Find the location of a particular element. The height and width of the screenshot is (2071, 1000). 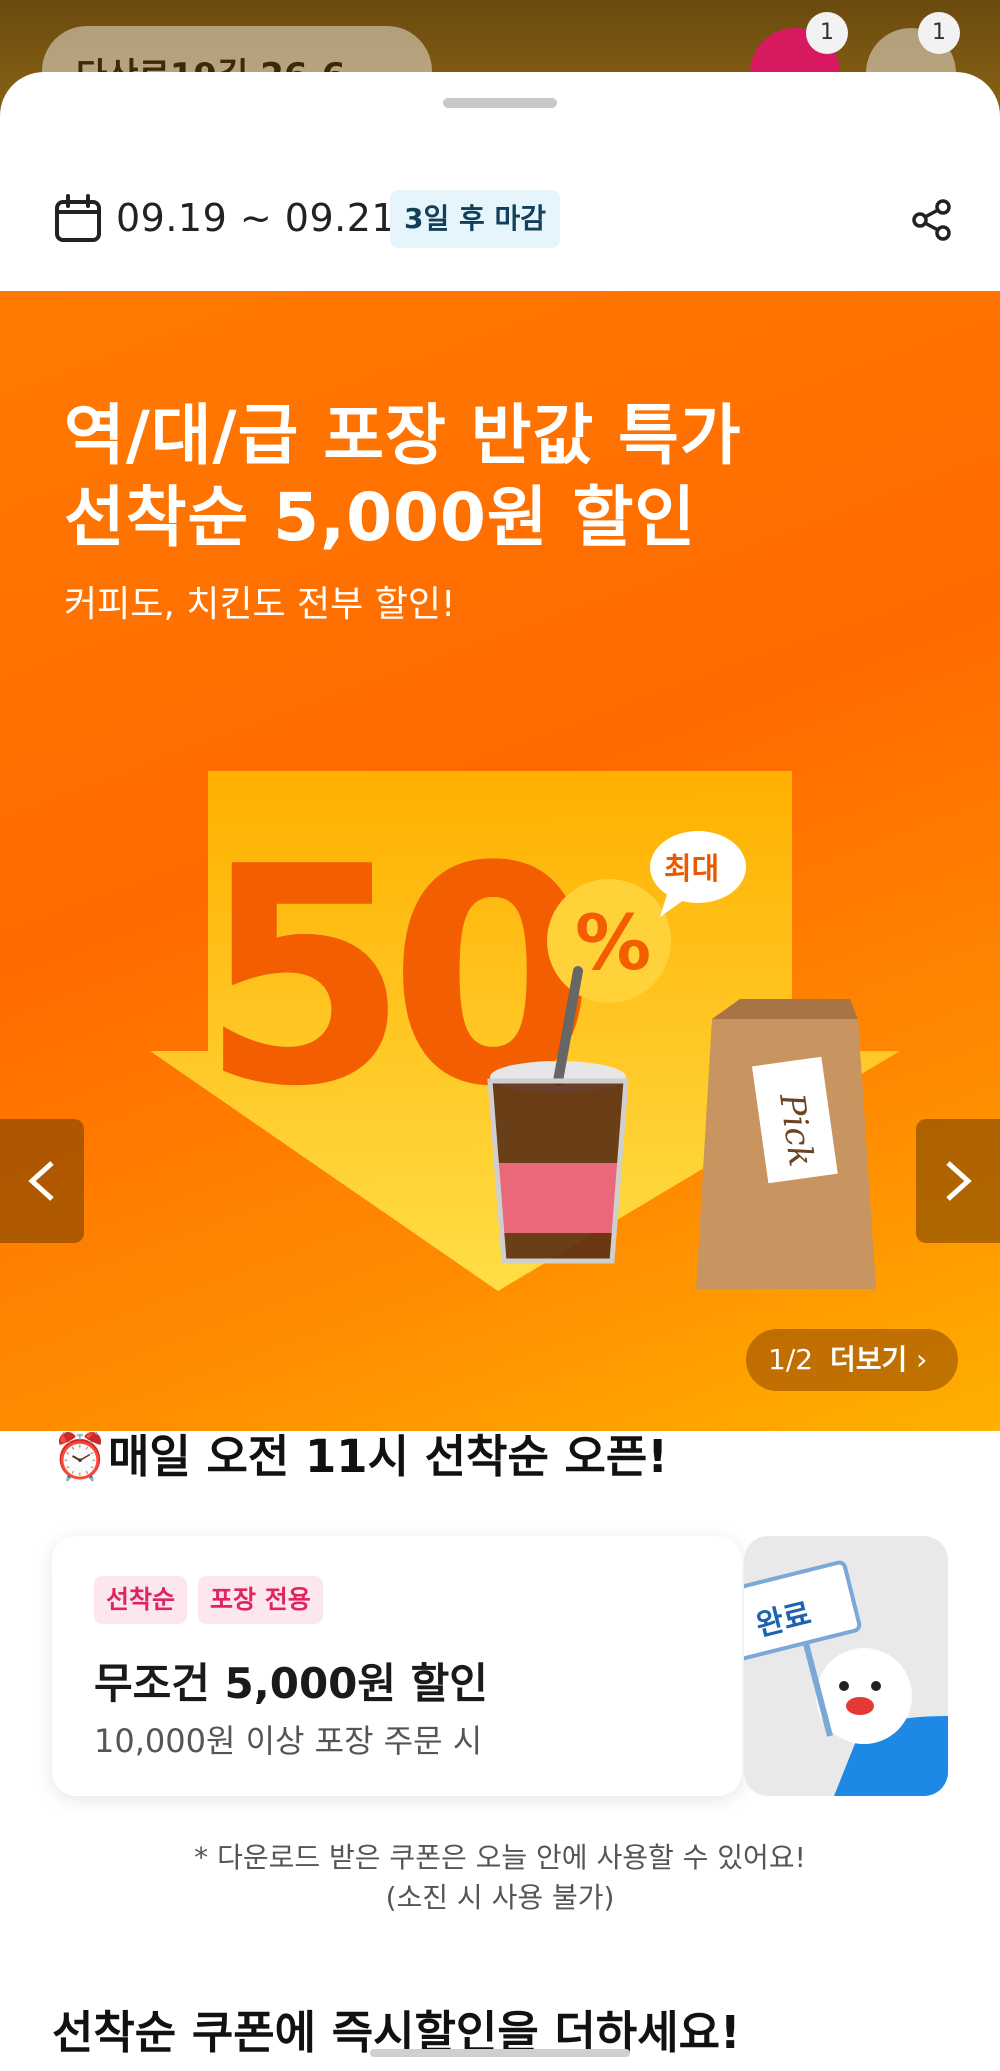

paper-bag: Pick is located at coordinates (786, 1144).